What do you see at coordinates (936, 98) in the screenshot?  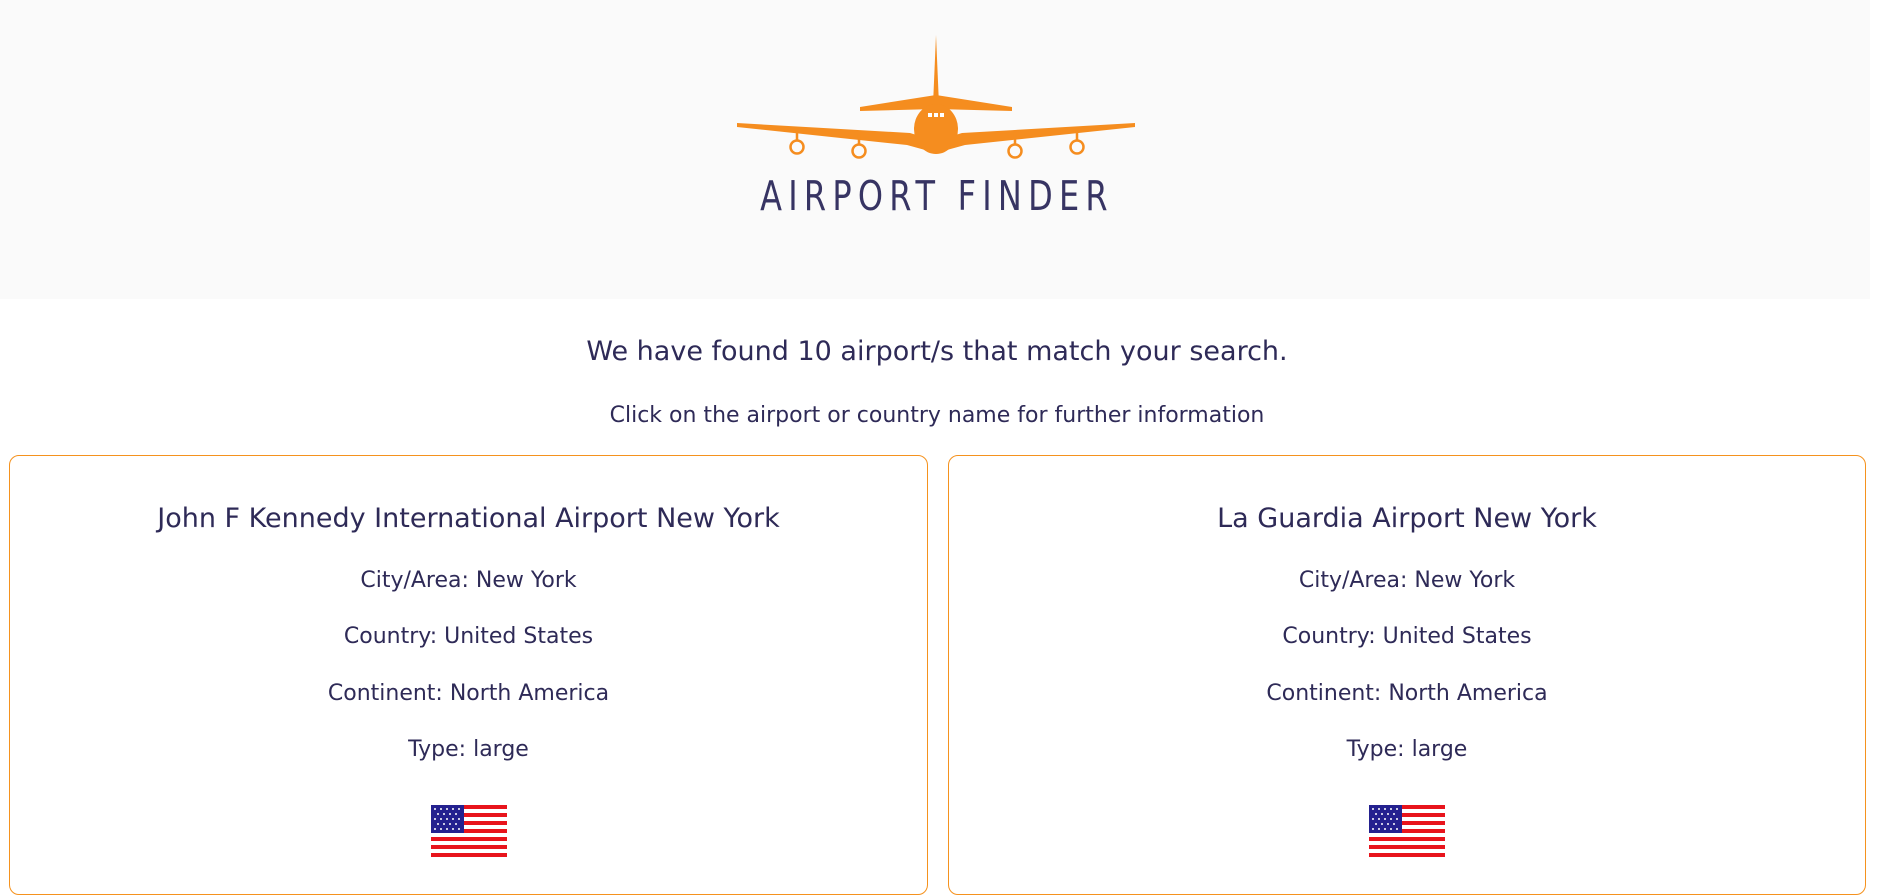 I see `airplane-logo-icon` at bounding box center [936, 98].